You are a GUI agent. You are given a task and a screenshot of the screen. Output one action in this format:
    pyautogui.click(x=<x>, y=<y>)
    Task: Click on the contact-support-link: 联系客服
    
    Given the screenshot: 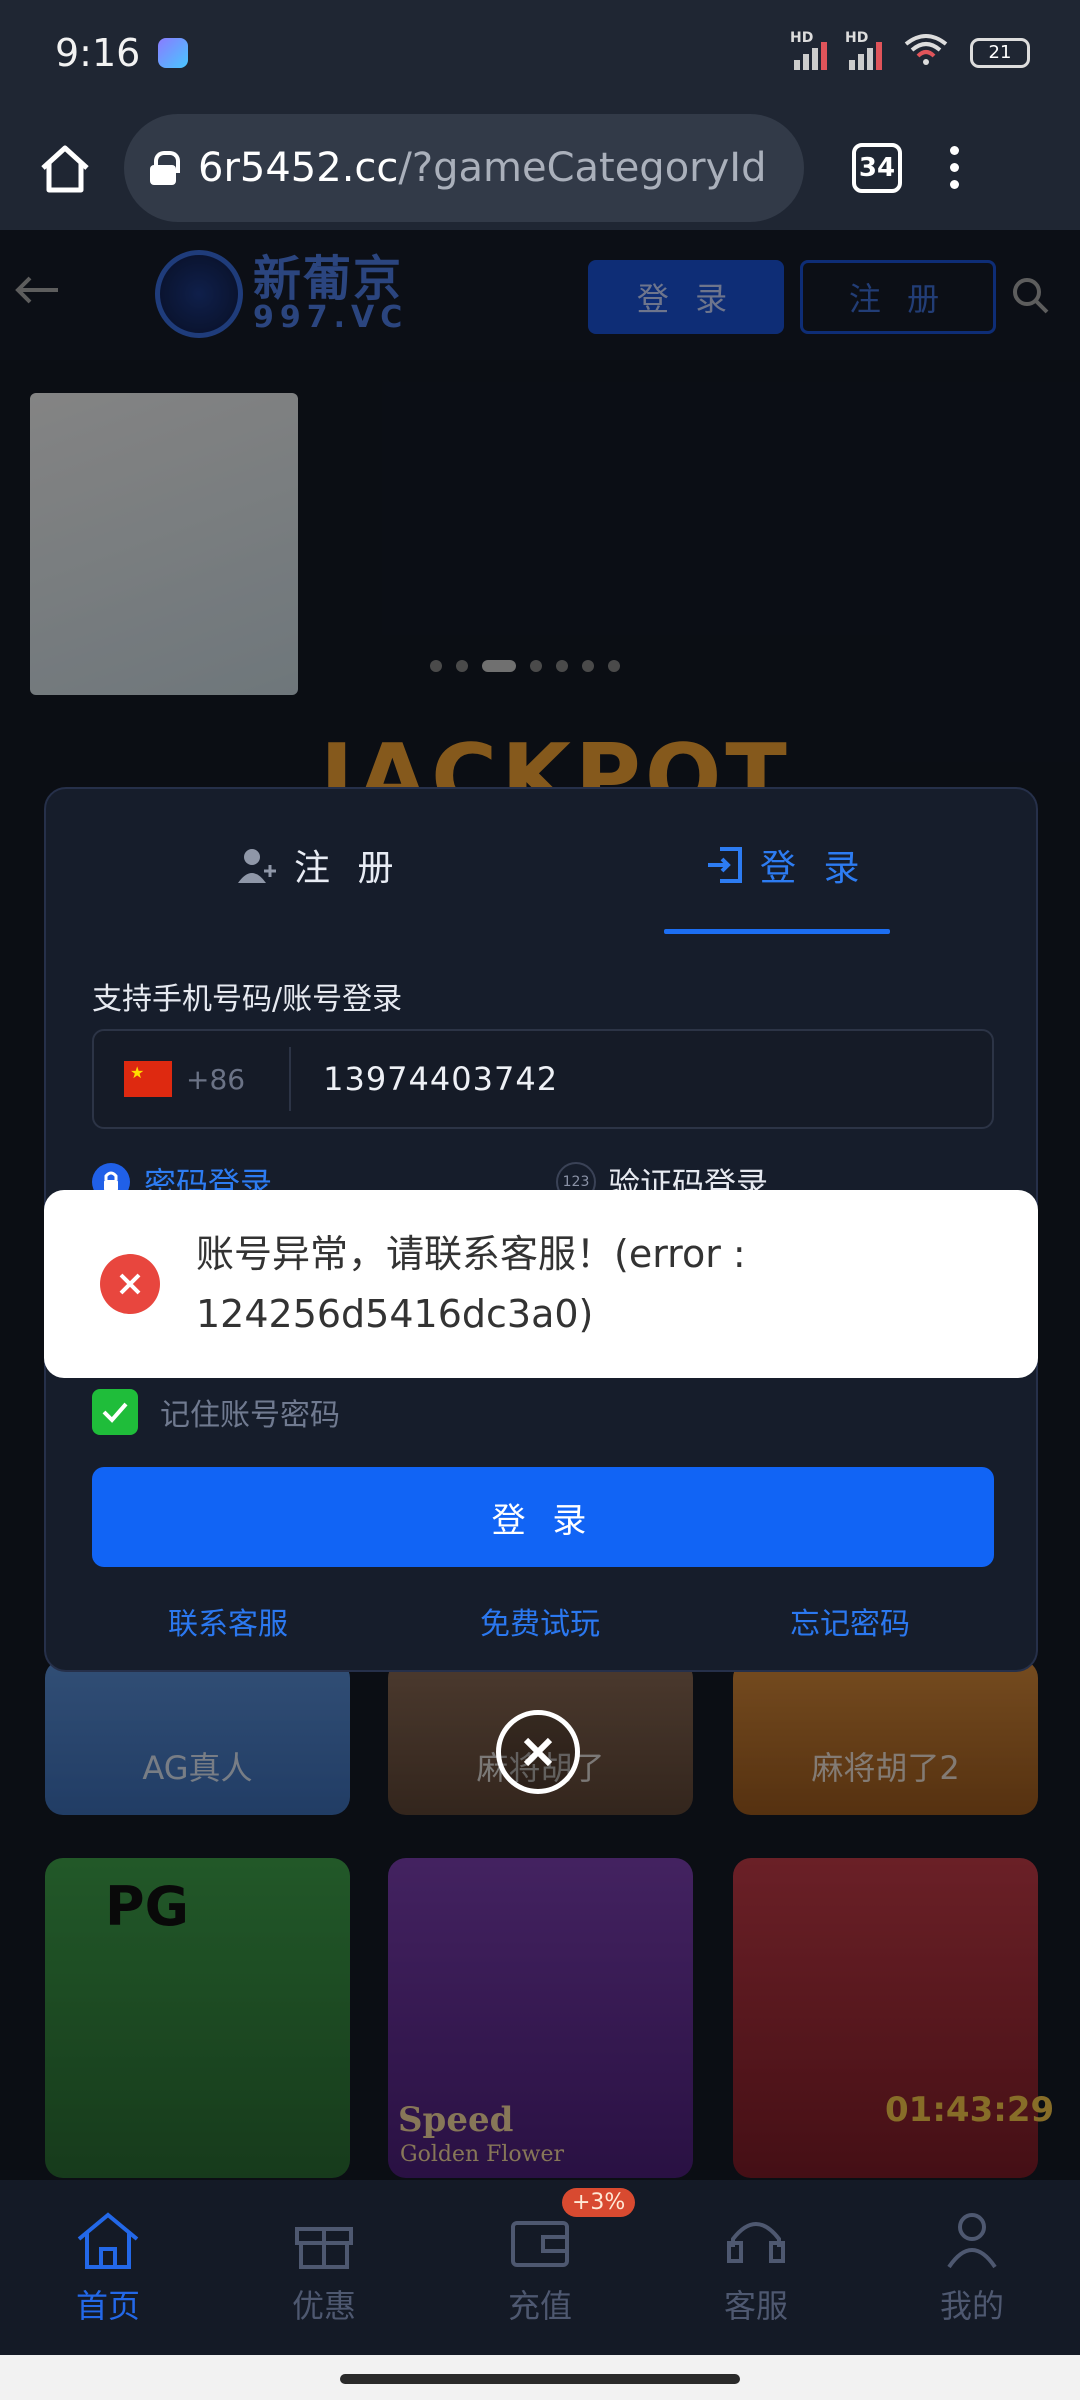 What is the action you would take?
    pyautogui.click(x=228, y=1621)
    